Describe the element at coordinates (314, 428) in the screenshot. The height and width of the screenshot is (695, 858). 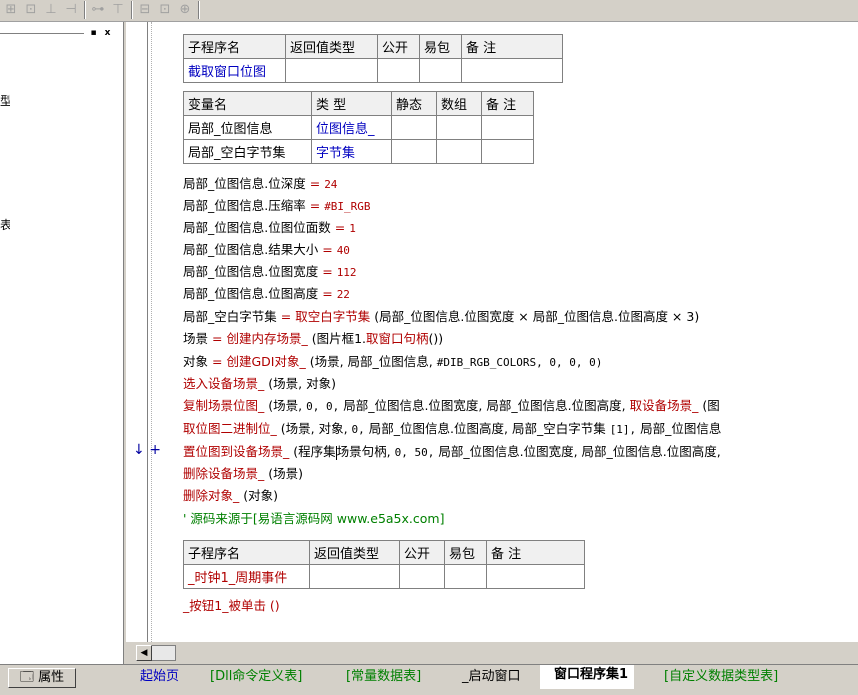
I see `code-args: (场景, 对象,` at that location.